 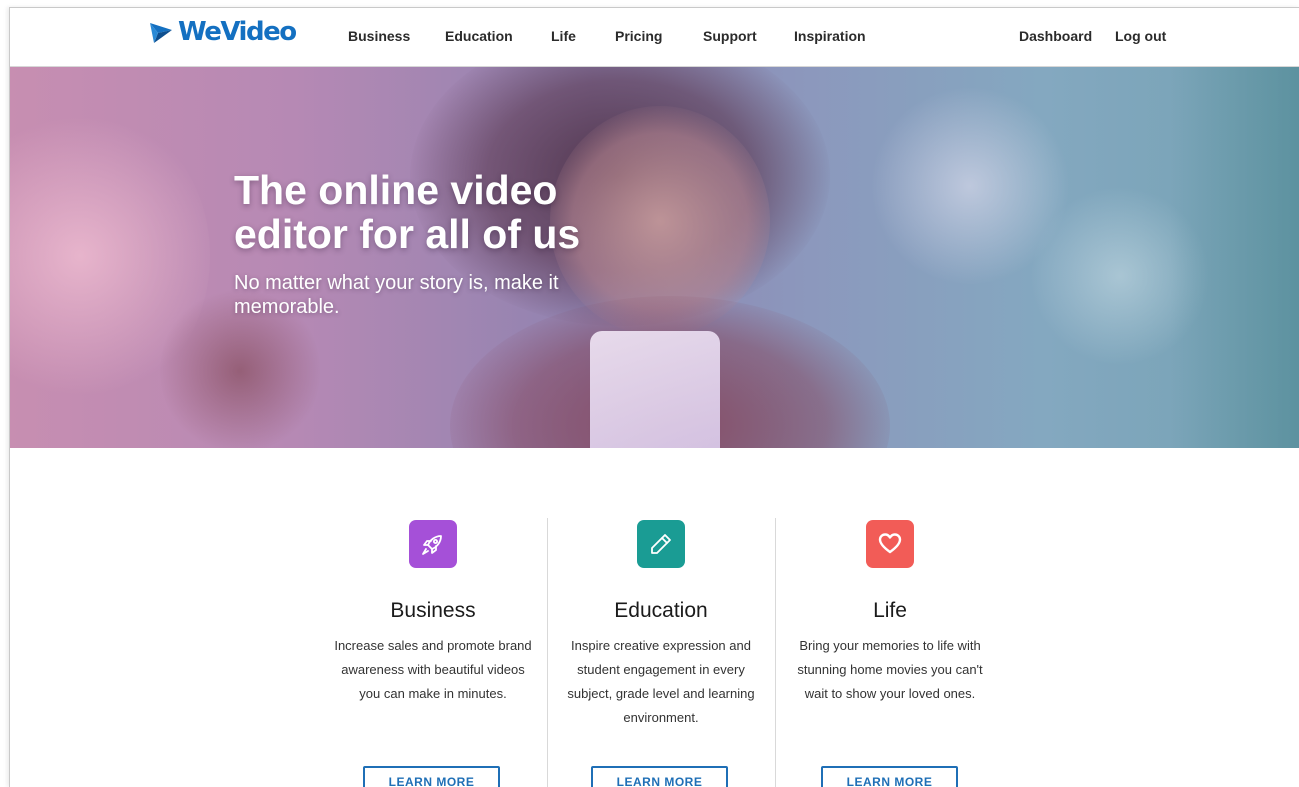 What do you see at coordinates (638, 36) in the screenshot?
I see `nav-pricing: Pricing` at bounding box center [638, 36].